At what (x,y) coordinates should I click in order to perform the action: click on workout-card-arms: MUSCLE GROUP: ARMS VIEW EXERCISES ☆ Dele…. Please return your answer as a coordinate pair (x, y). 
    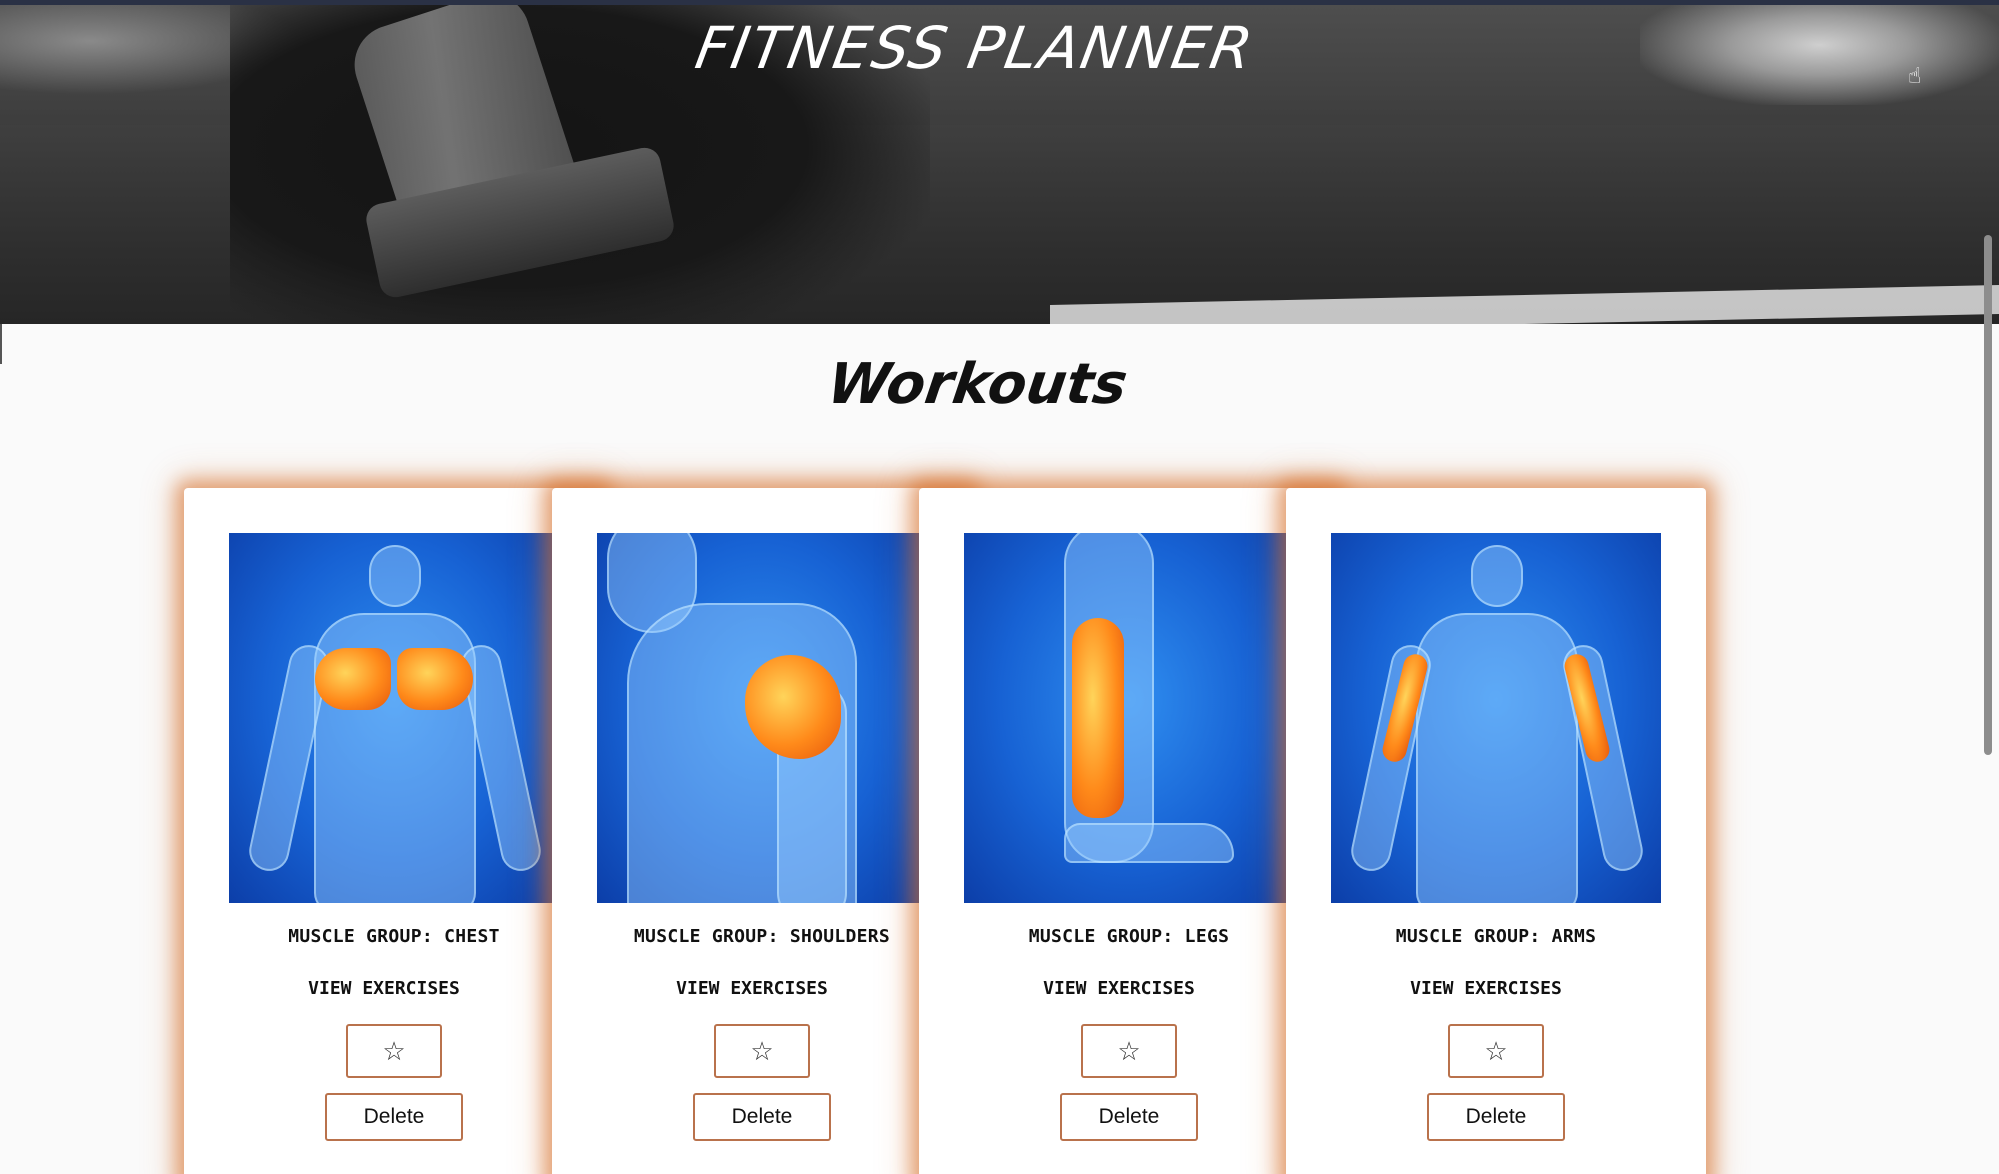
    Looking at the image, I should click on (1496, 831).